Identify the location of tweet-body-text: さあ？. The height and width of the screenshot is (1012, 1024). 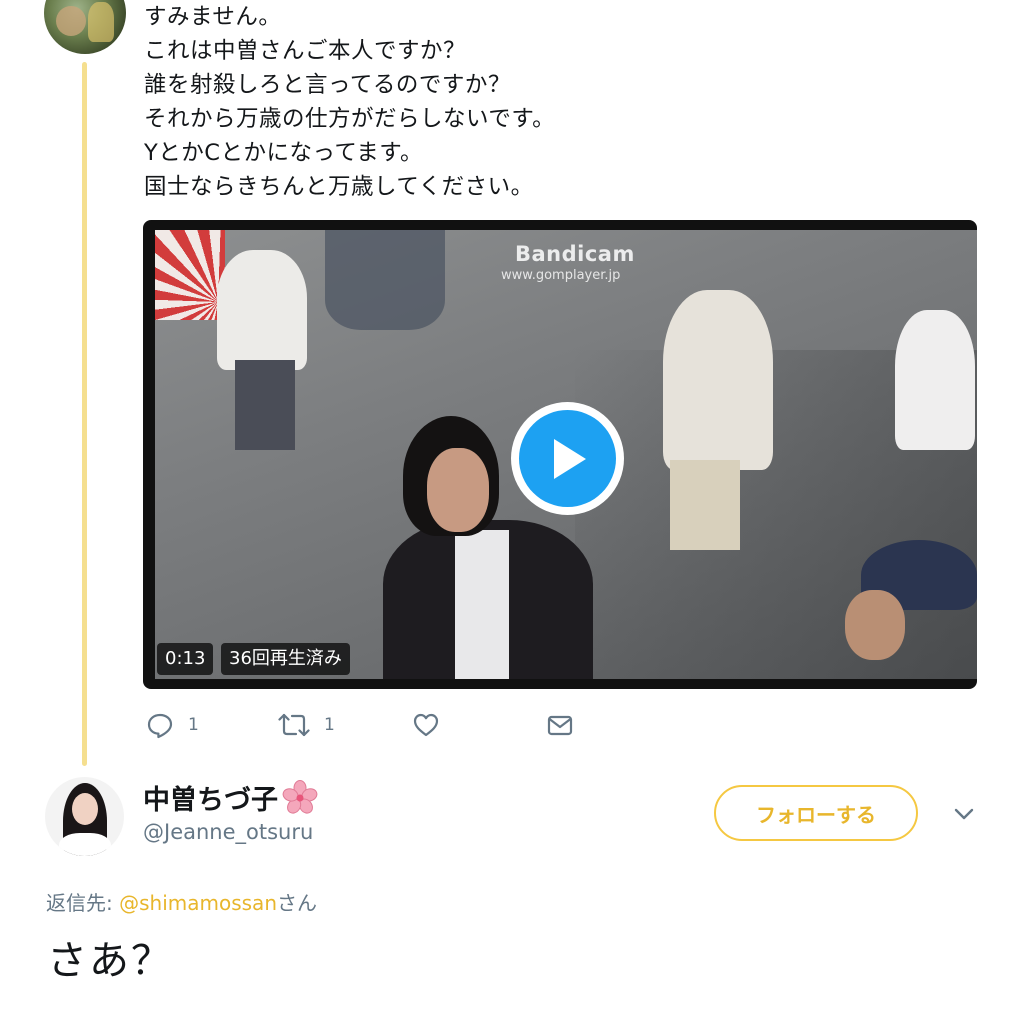
(110, 961).